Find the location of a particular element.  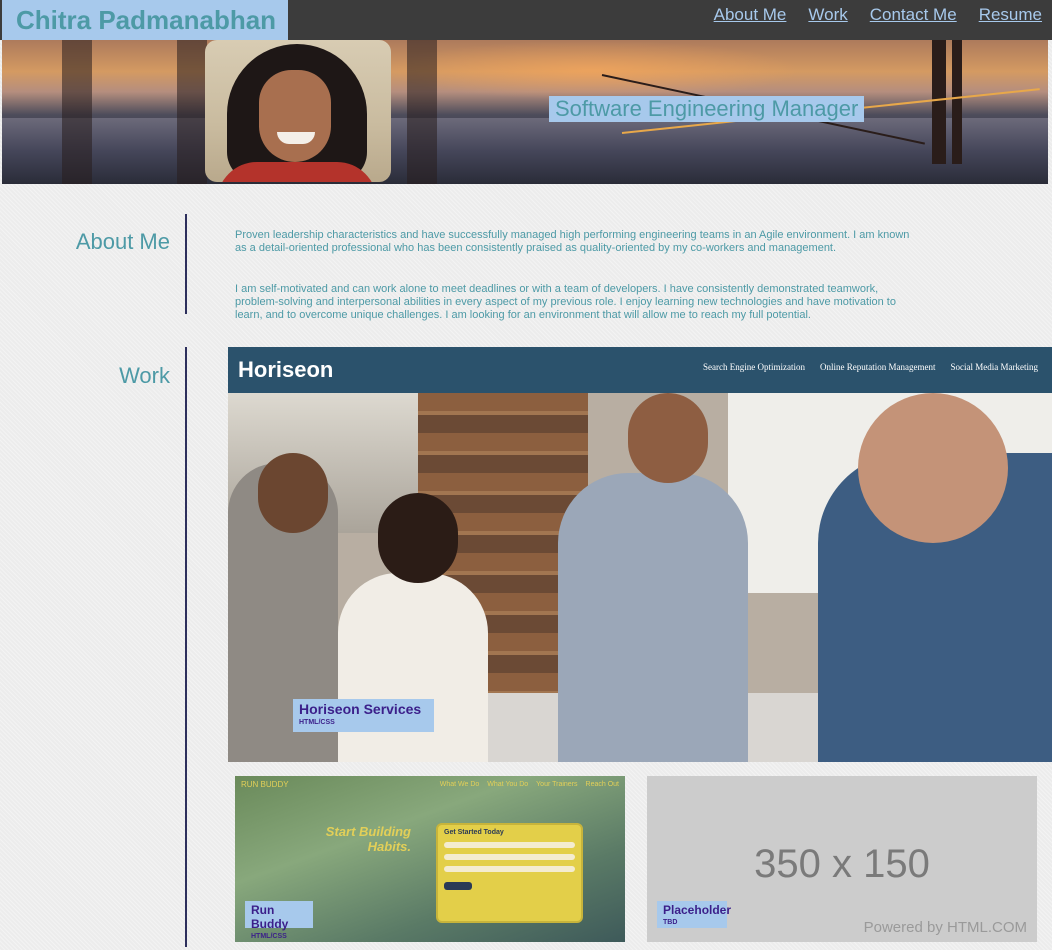

runbuddy-headline: Start Building Habits. is located at coordinates (368, 839).